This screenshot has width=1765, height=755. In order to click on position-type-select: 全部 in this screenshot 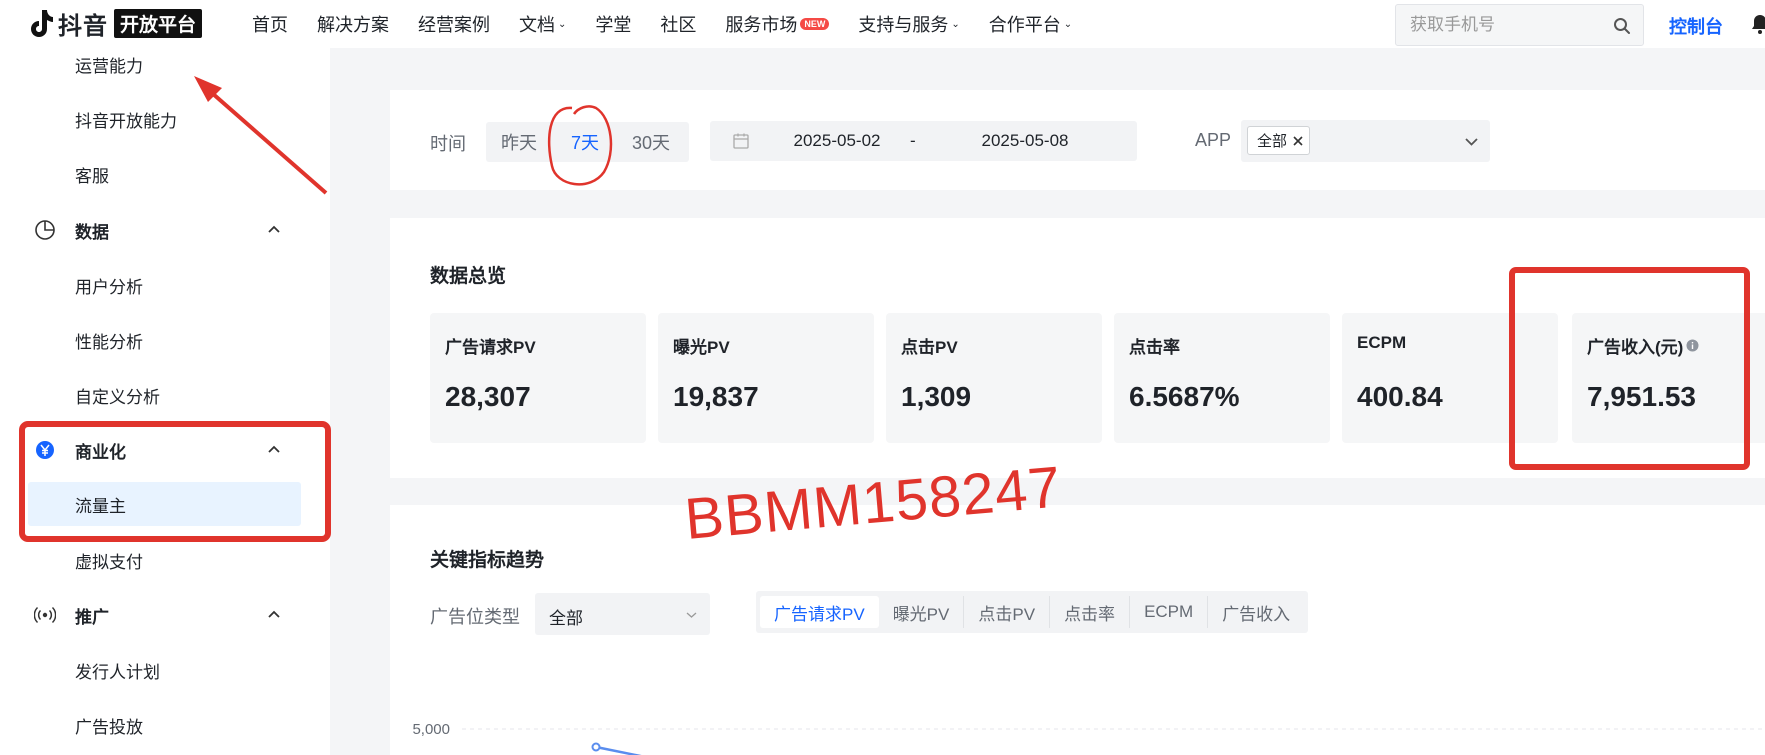, I will do `click(622, 614)`.